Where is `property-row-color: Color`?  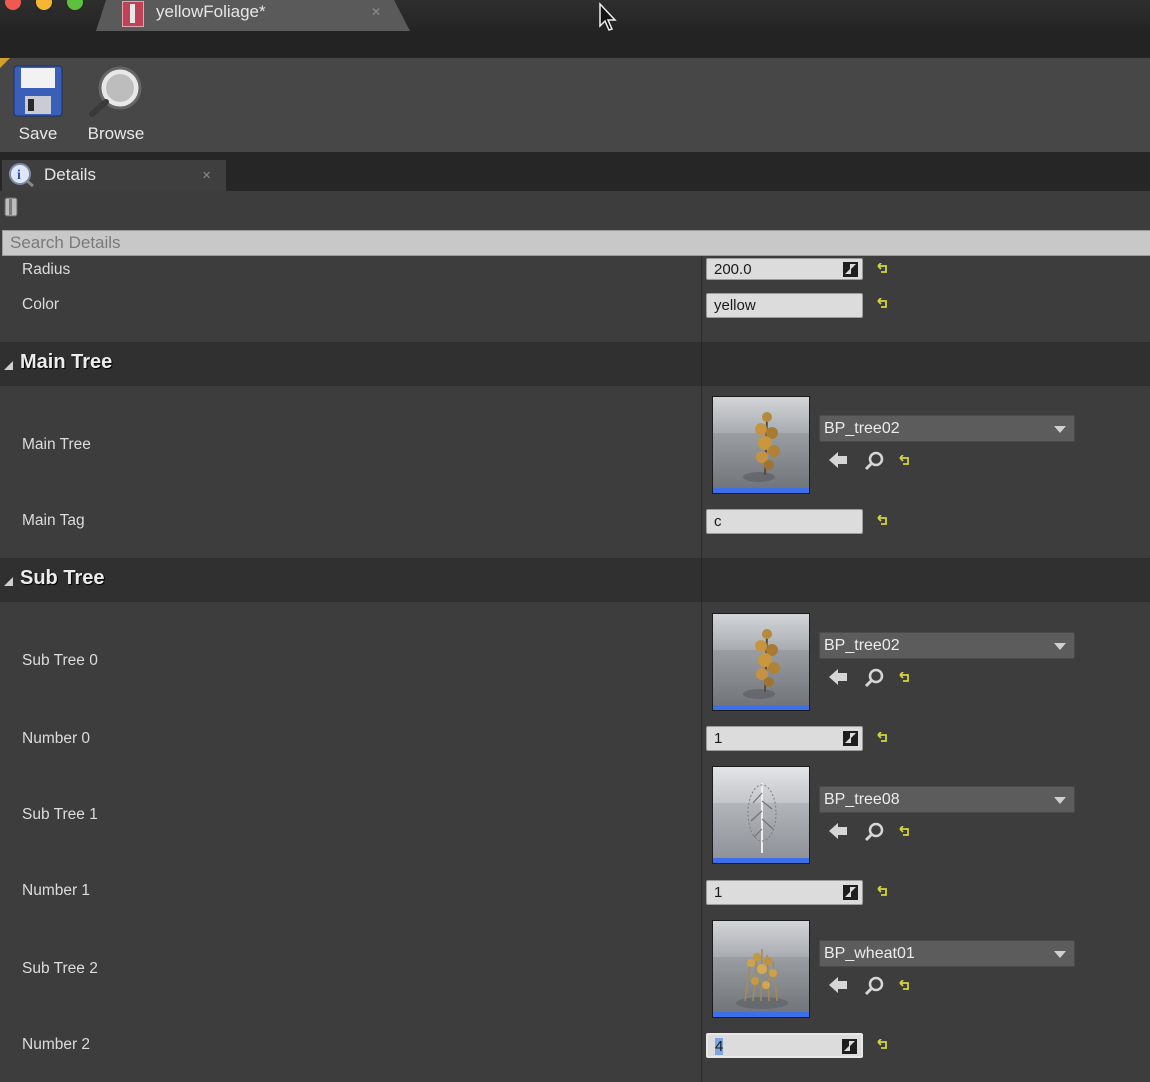 property-row-color: Color is located at coordinates (575, 314).